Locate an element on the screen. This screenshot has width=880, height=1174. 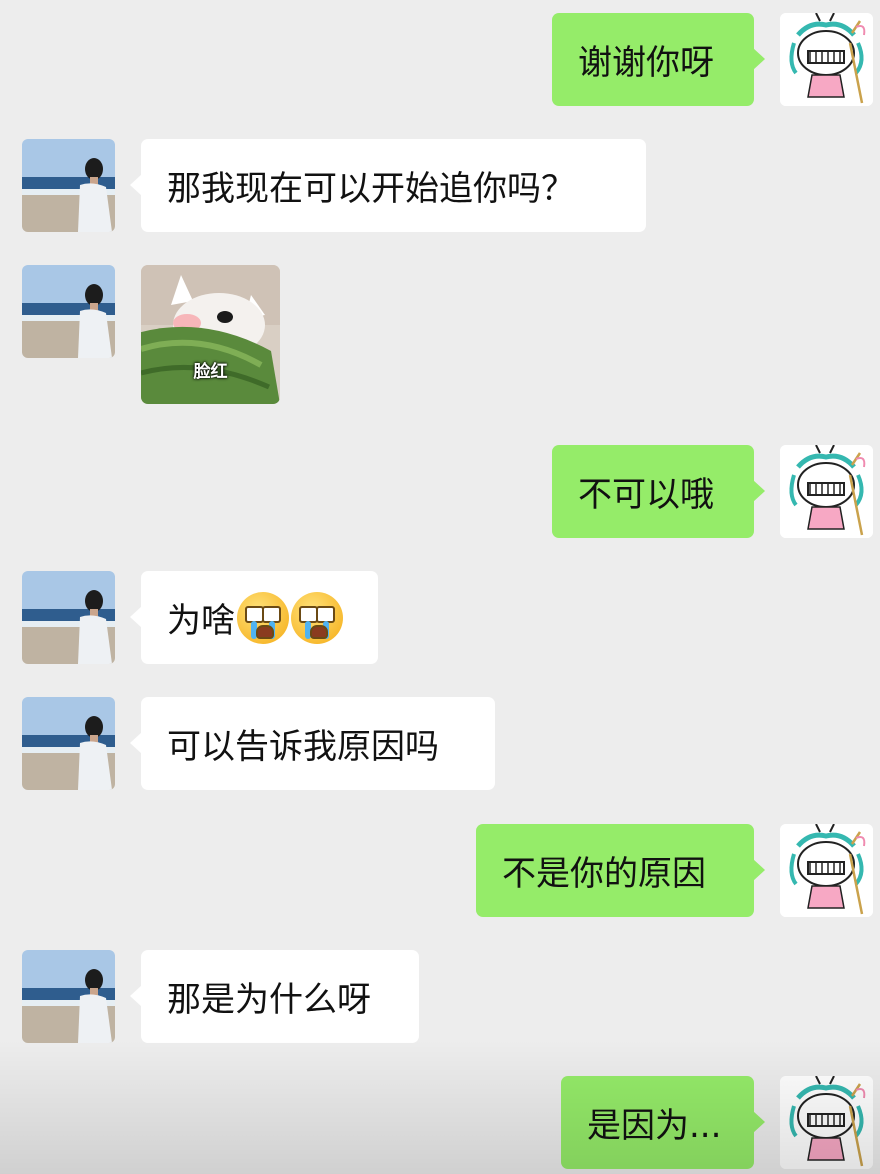
message-bubble-incoming: 可以告诉我原因吗 is located at coordinates (312, 743).